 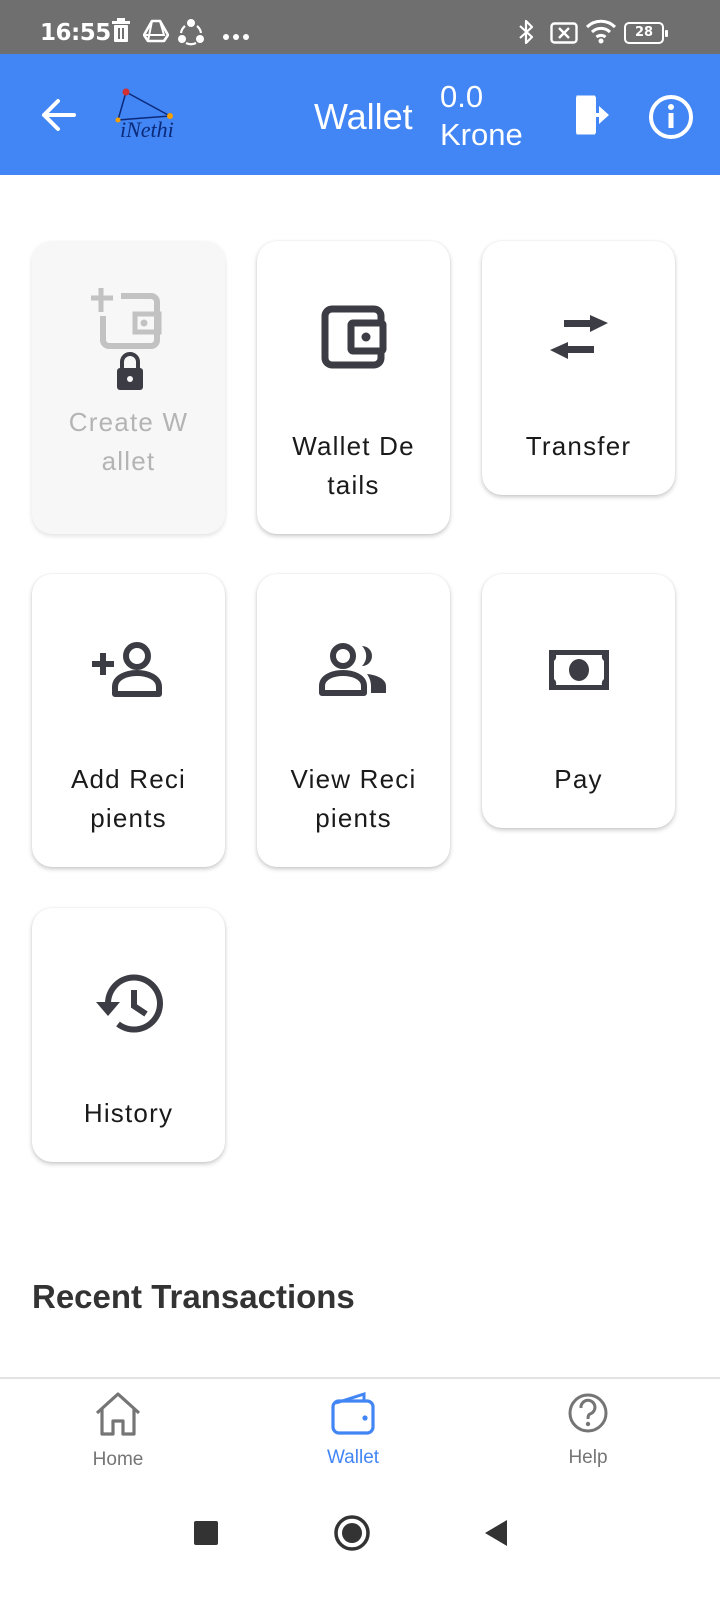 I want to click on share-icon, so click(x=191, y=34).